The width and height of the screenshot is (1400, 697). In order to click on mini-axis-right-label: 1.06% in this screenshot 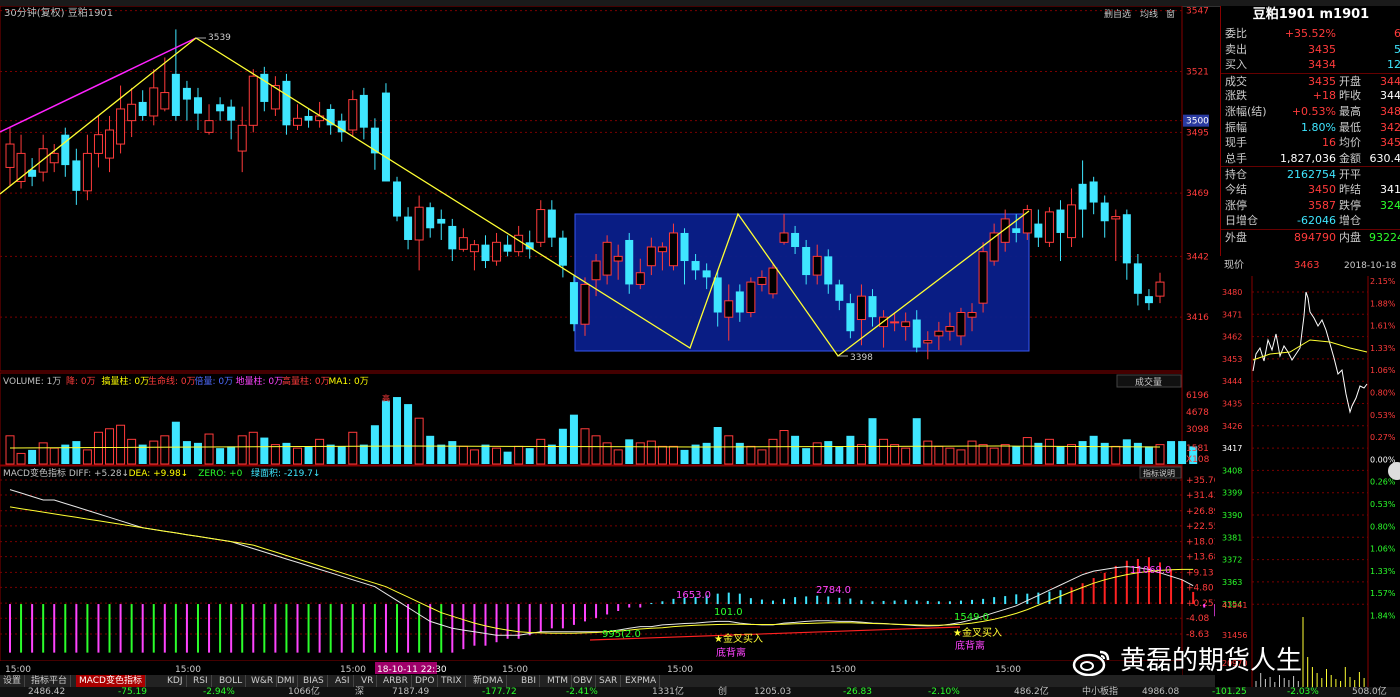, I will do `click(1383, 549)`.